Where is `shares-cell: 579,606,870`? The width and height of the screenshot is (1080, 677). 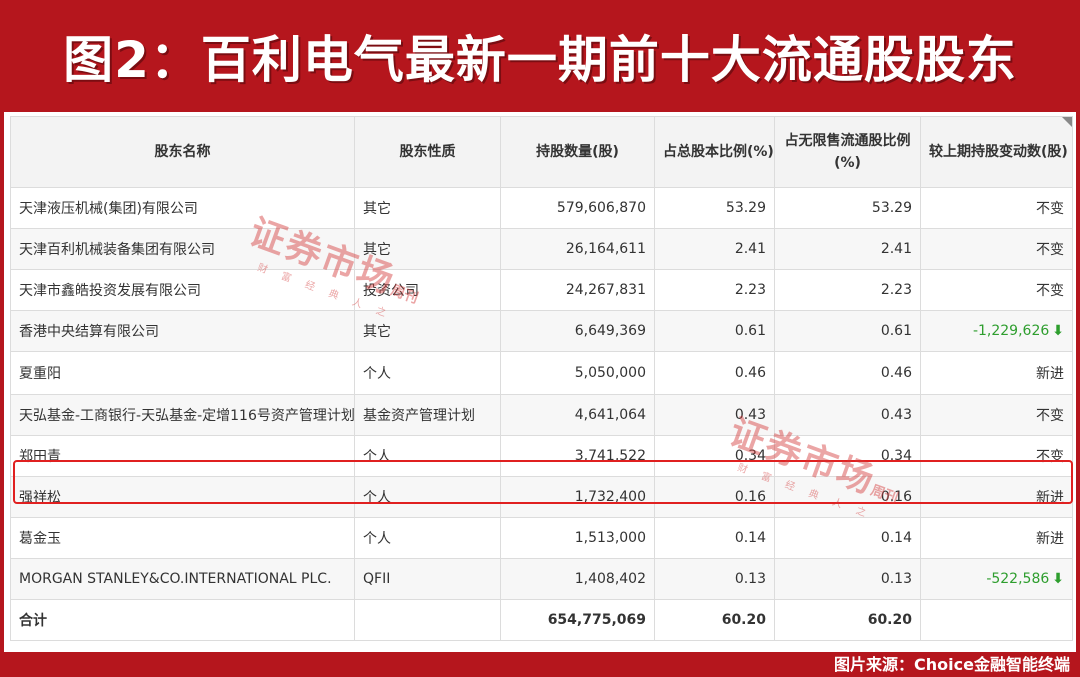
shares-cell: 579,606,870 is located at coordinates (577, 208).